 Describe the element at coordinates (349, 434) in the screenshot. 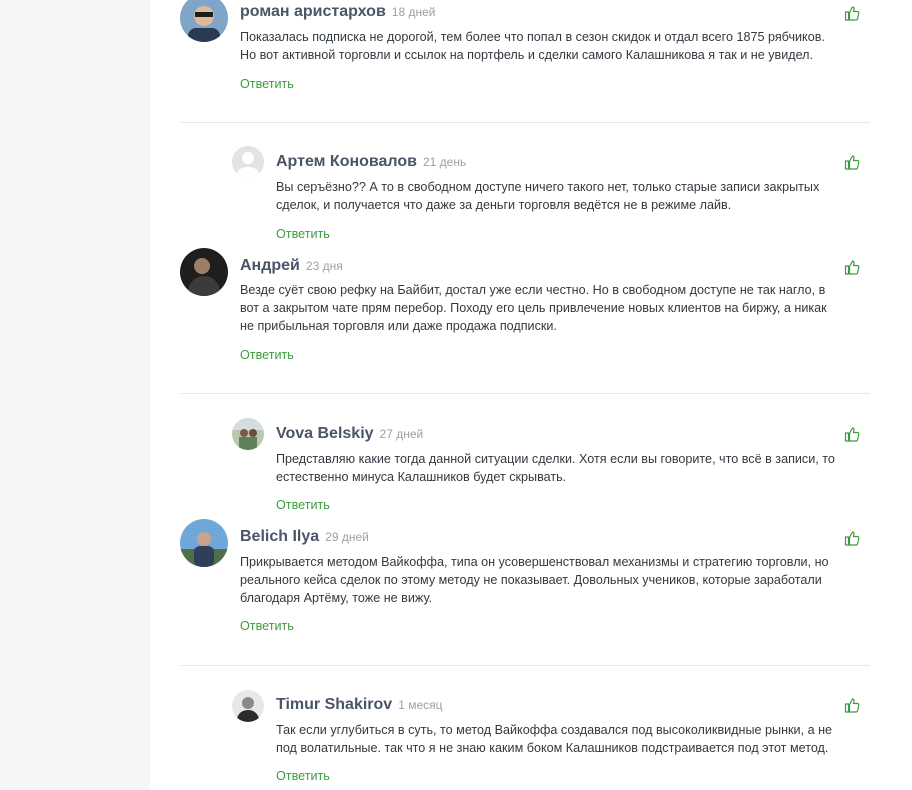

I see `comment-author: Vova Belskiy 27 дней` at that location.